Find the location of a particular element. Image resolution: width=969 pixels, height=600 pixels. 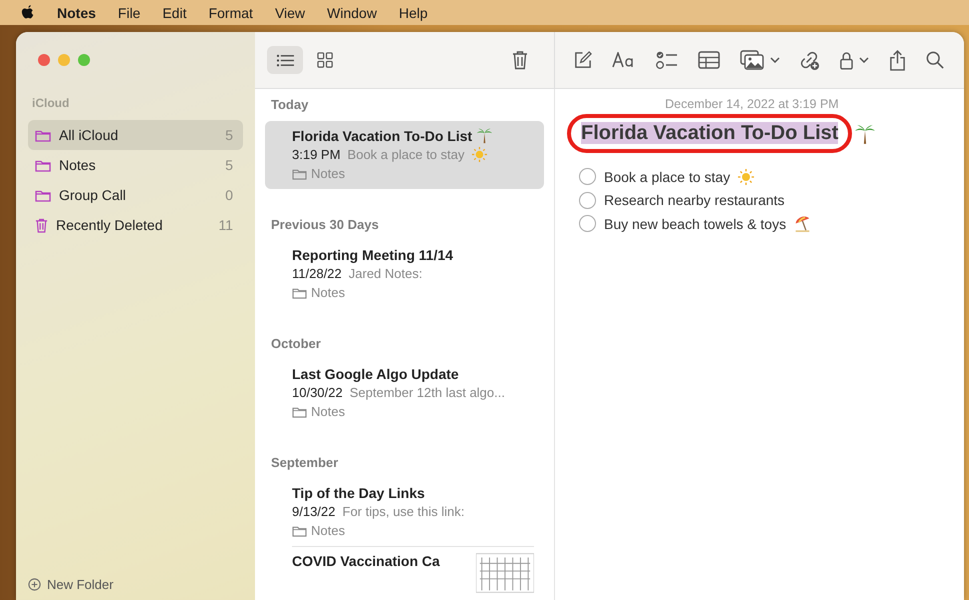

note-title: Last Google Algo Update is located at coordinates (375, 374).